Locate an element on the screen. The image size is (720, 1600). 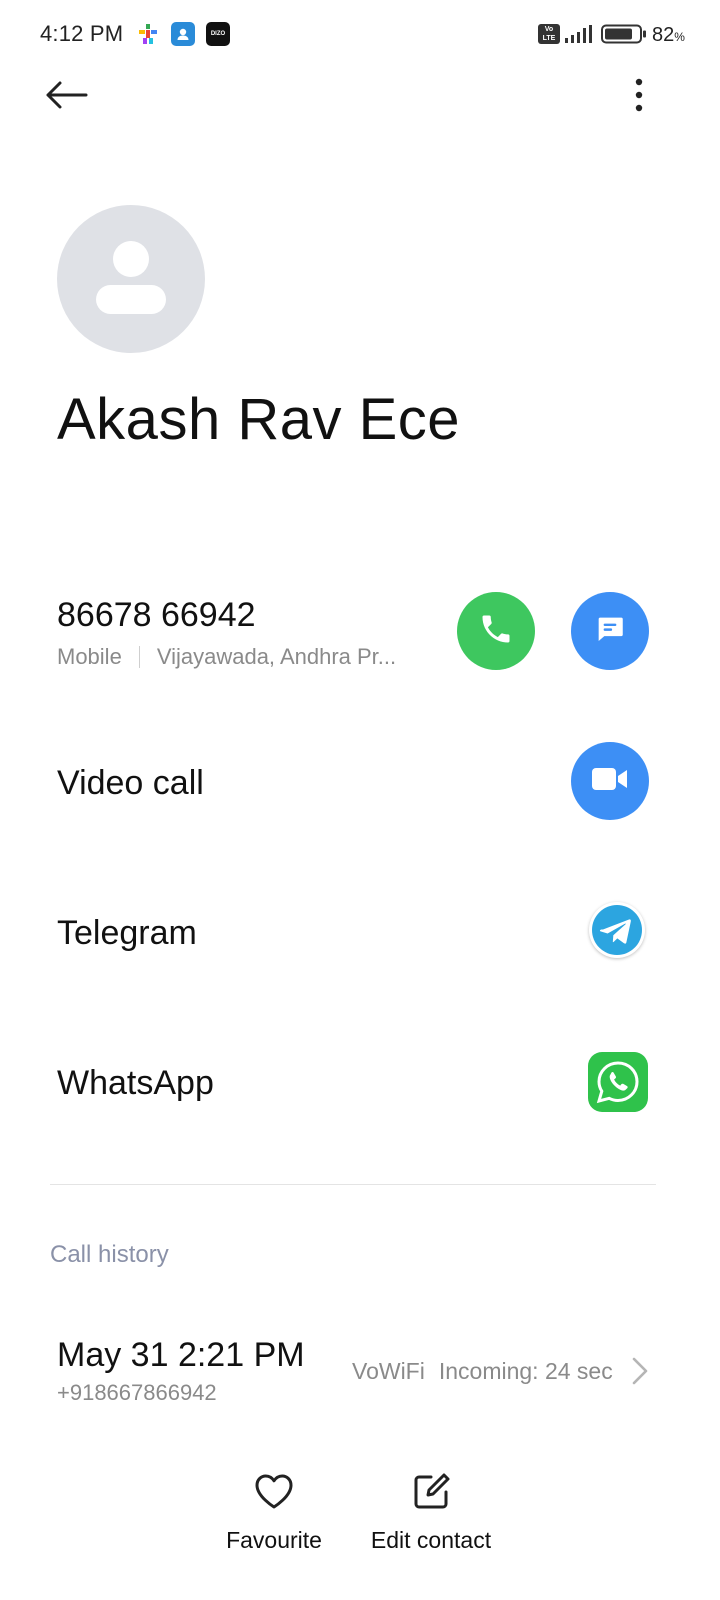
status-time: 4:12 PM is located at coordinates (82, 33).